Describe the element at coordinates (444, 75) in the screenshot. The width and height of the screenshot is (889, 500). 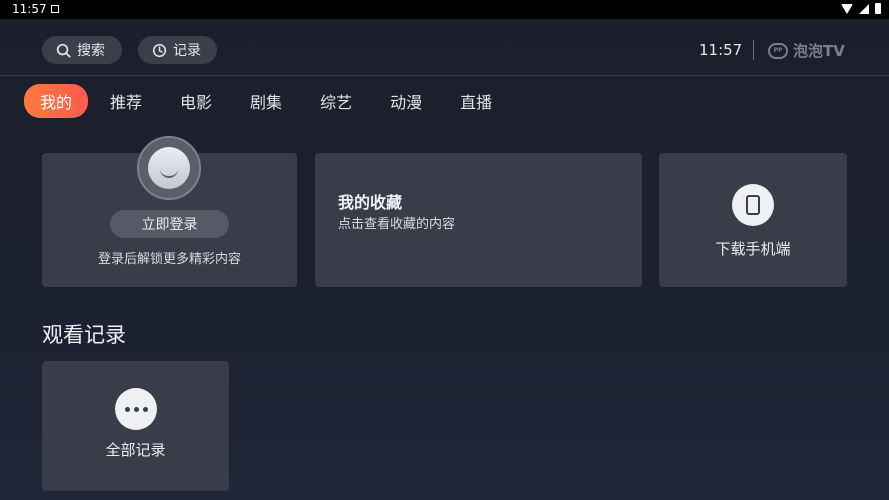
I see `header-separator` at that location.